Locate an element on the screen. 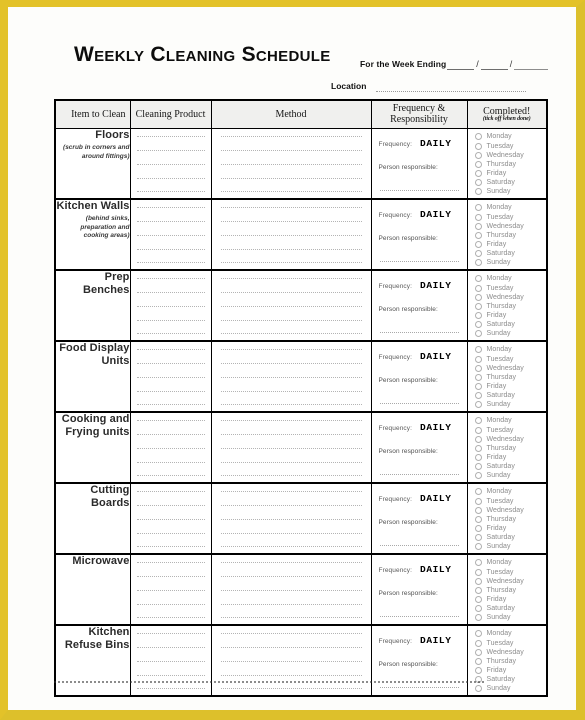  location-blank is located at coordinates (451, 87).